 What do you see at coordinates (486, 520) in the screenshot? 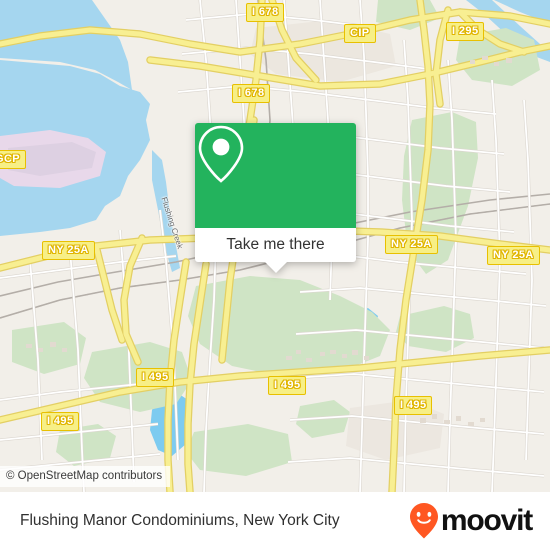
I see `moovit-wordmark: moovit` at bounding box center [486, 520].